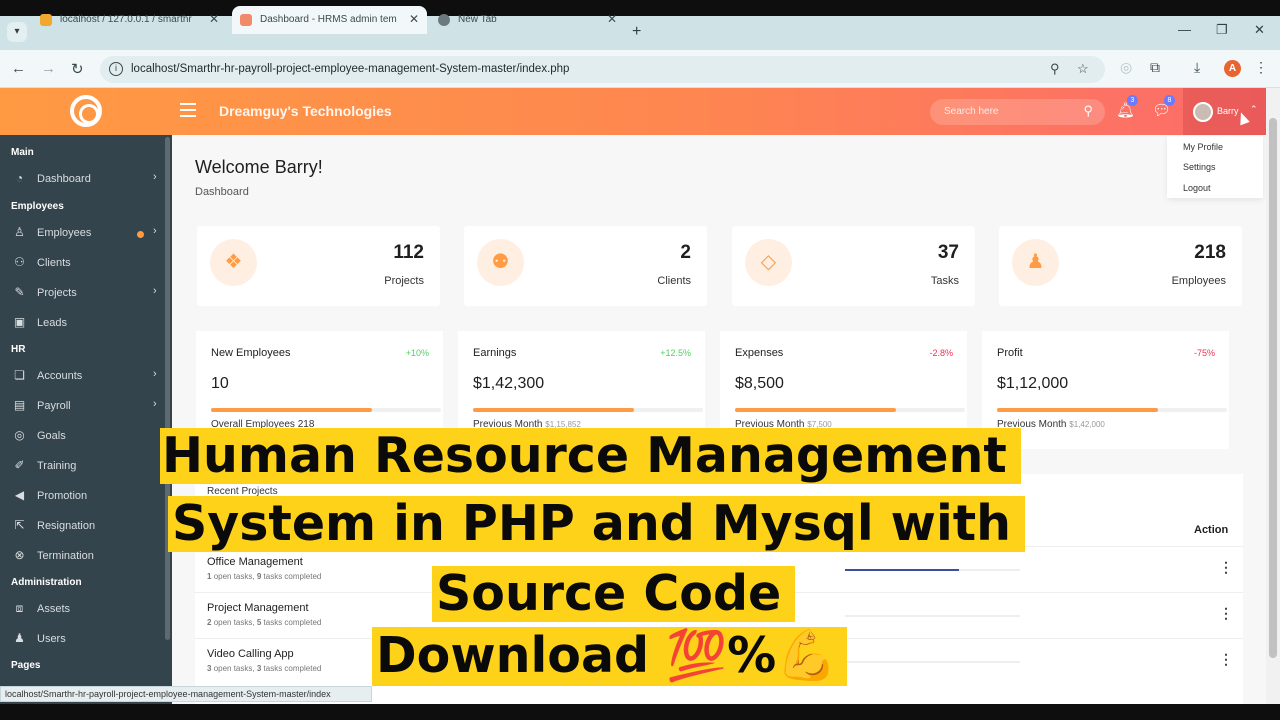  Describe the element at coordinates (82, 466) in the screenshot. I see `sidebar-item-training: ✐ Training` at that location.